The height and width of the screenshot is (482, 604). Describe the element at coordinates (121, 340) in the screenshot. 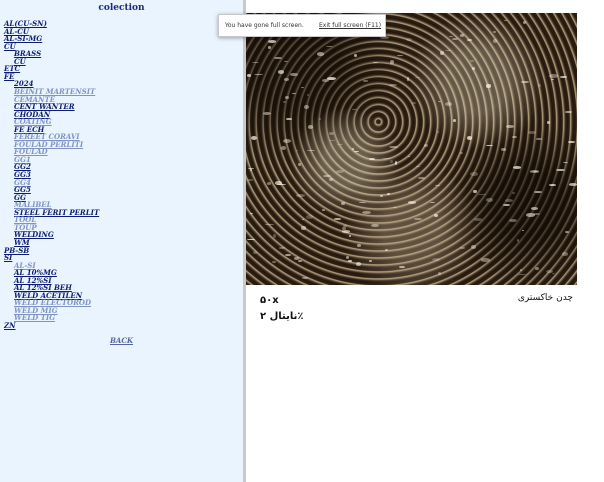

I see `back-link: BACK` at that location.